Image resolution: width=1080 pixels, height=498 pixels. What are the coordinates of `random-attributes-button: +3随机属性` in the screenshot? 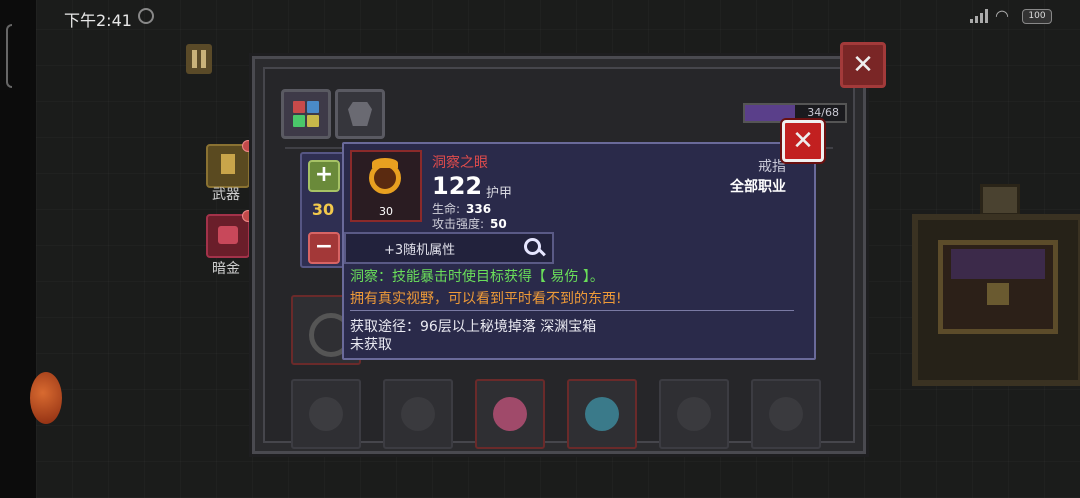 It's located at (449, 248).